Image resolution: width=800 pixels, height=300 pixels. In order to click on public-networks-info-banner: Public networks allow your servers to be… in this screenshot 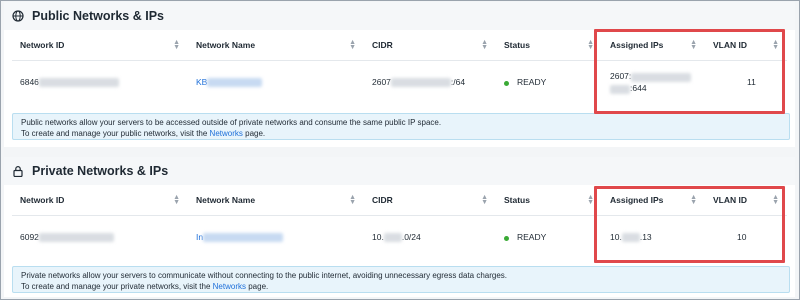, I will do `click(401, 126)`.